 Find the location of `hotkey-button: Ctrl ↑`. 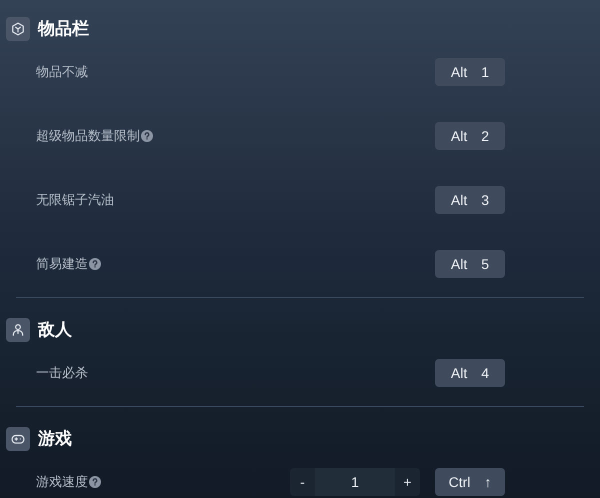

hotkey-button: Ctrl ↑ is located at coordinates (470, 482).